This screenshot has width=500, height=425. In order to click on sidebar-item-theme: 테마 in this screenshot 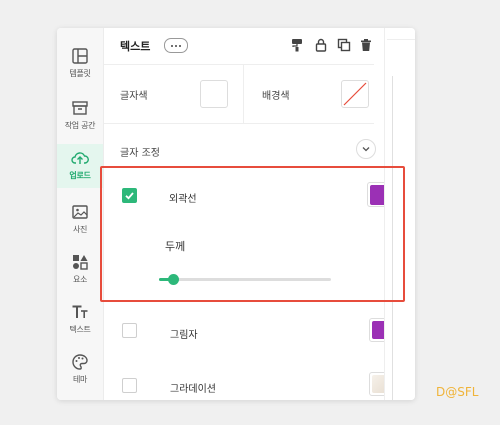, I will do `click(80, 370)`.